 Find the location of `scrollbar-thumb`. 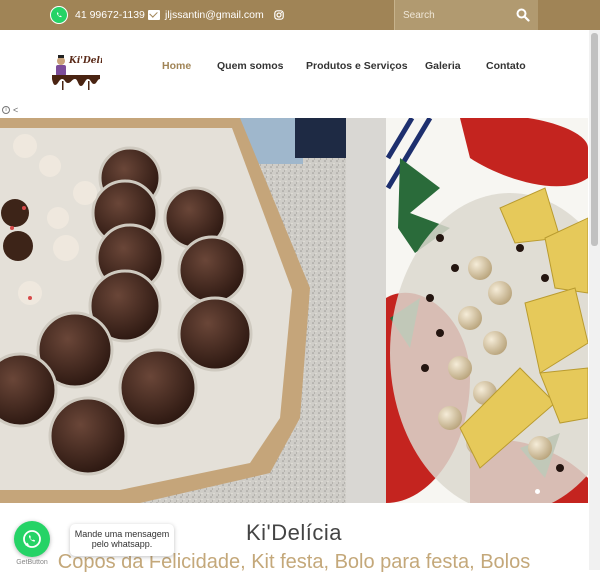

scrollbar-thumb is located at coordinates (594, 139).